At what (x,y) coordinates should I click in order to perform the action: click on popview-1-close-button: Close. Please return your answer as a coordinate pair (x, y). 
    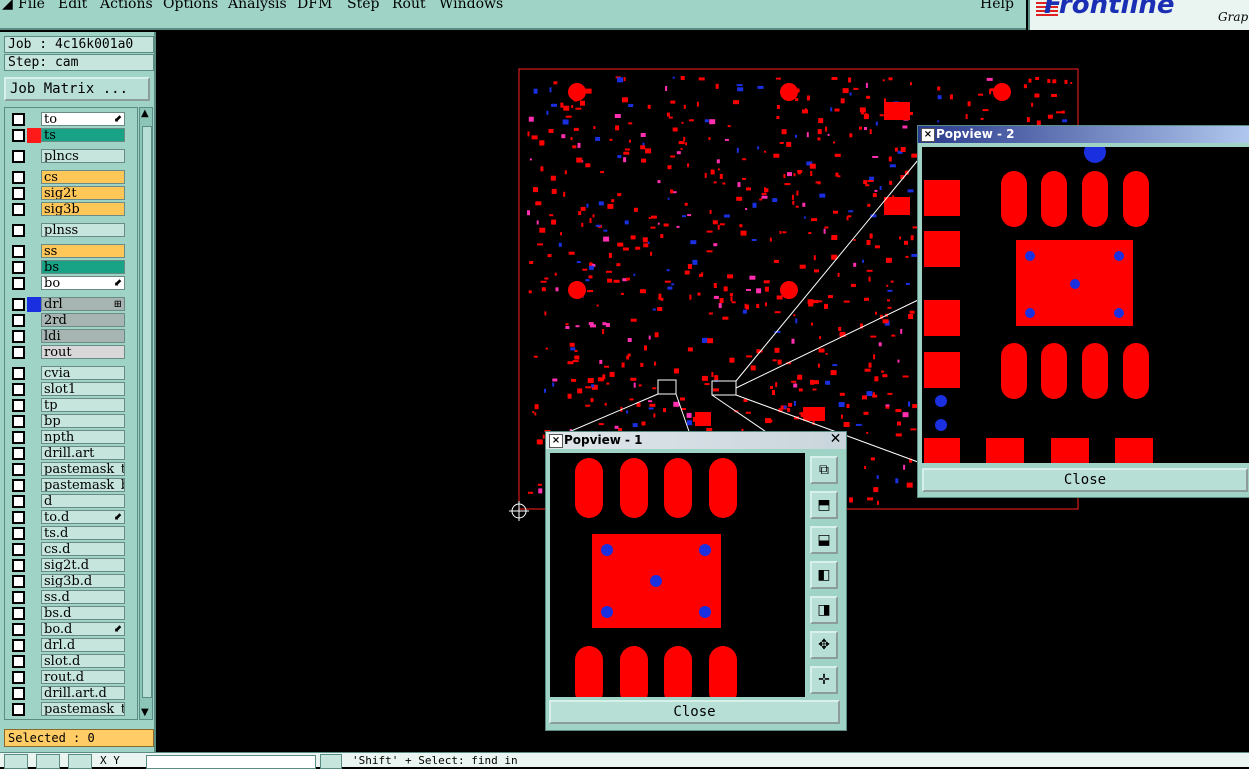
    Looking at the image, I should click on (694, 712).